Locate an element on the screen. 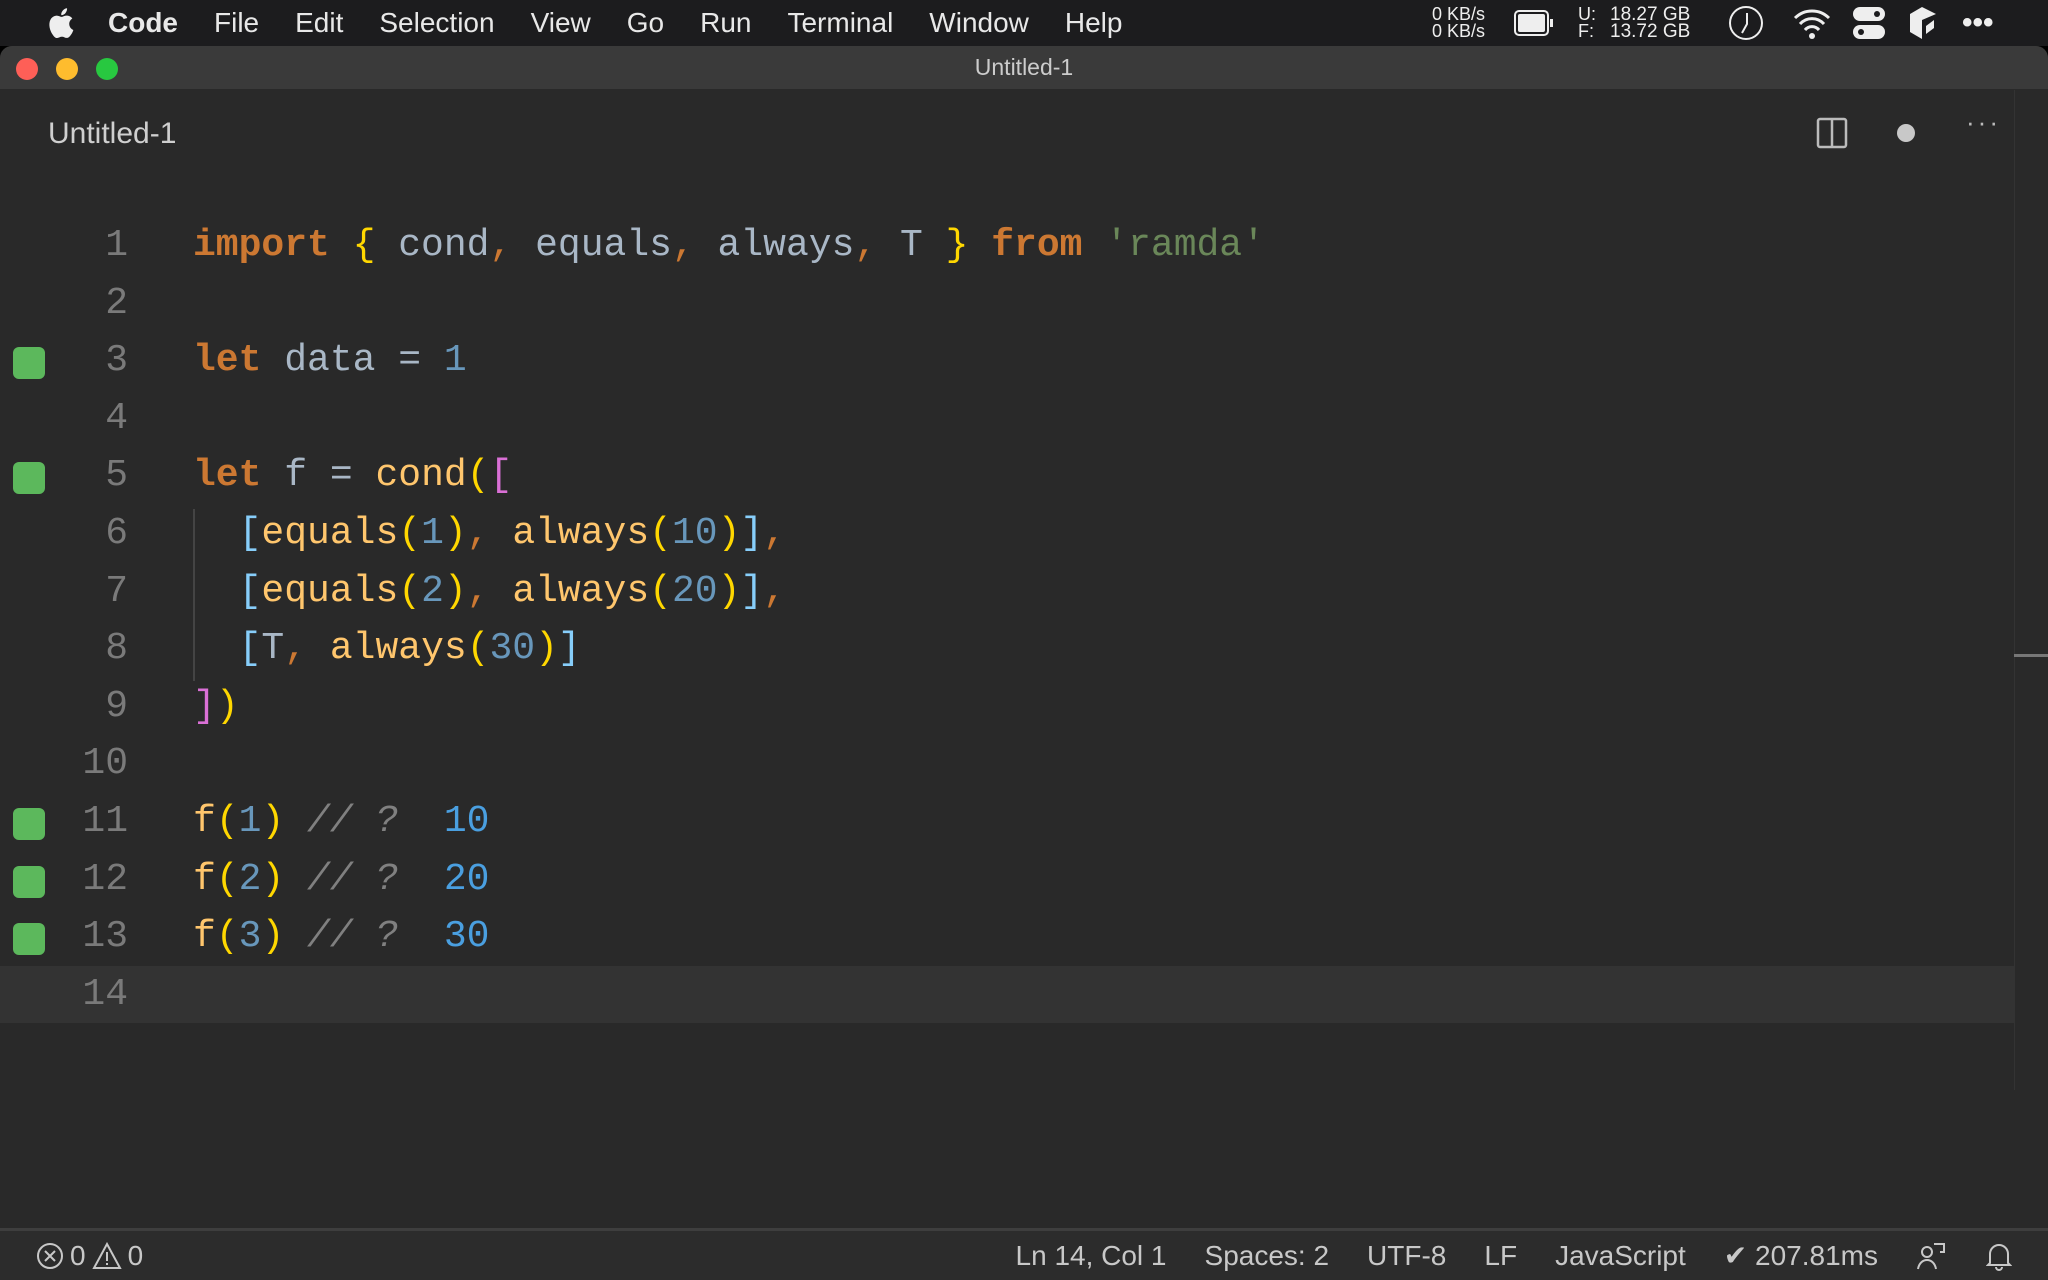 The height and width of the screenshot is (1280, 2048). mem-free-label: F: is located at coordinates (1586, 31).